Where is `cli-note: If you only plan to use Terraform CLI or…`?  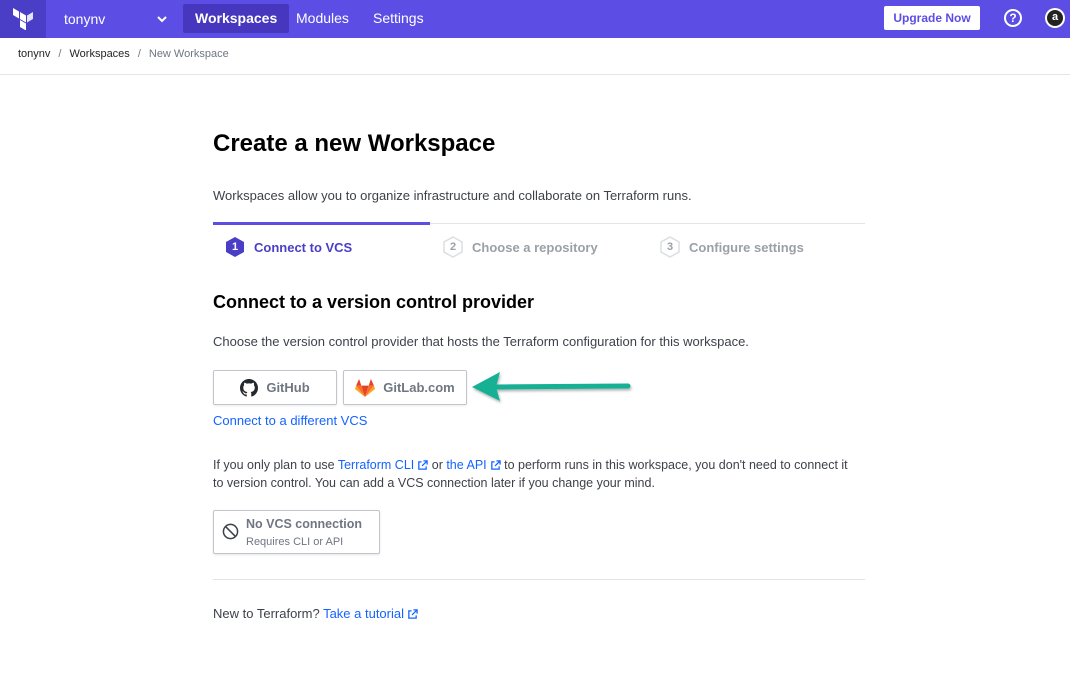 cli-note: If you only plan to use Terraform CLI or… is located at coordinates (533, 474).